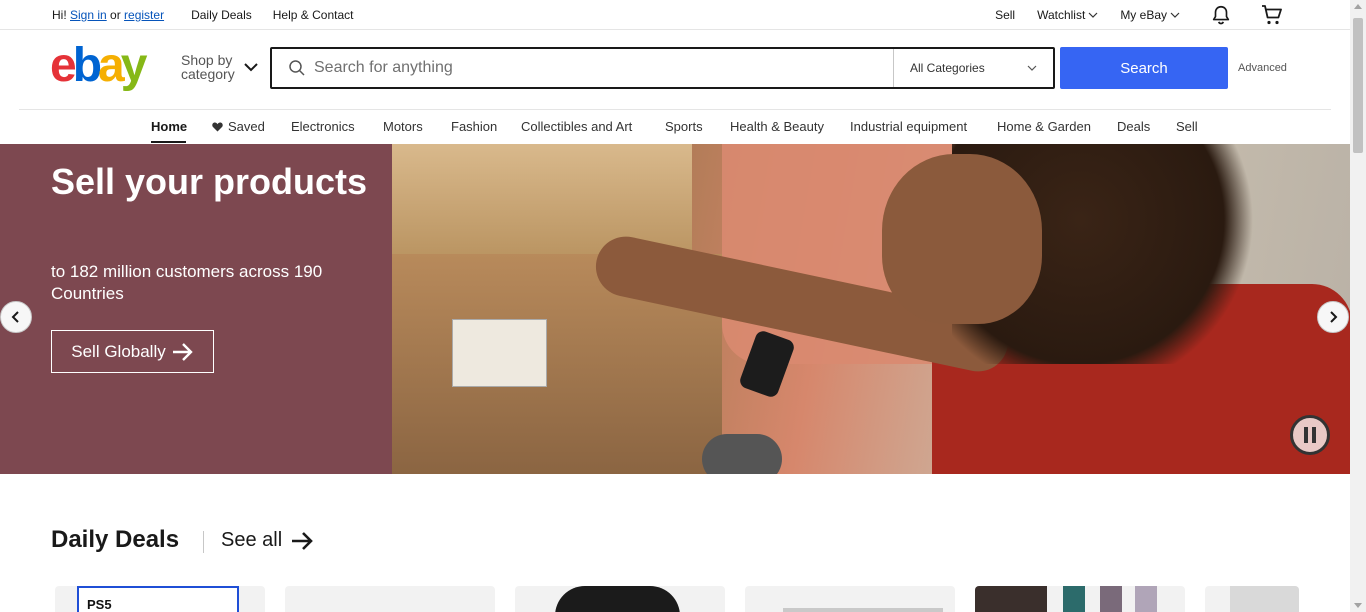 The width and height of the screenshot is (1366, 612). I want to click on greeting-text: Hi!, so click(61, 15).